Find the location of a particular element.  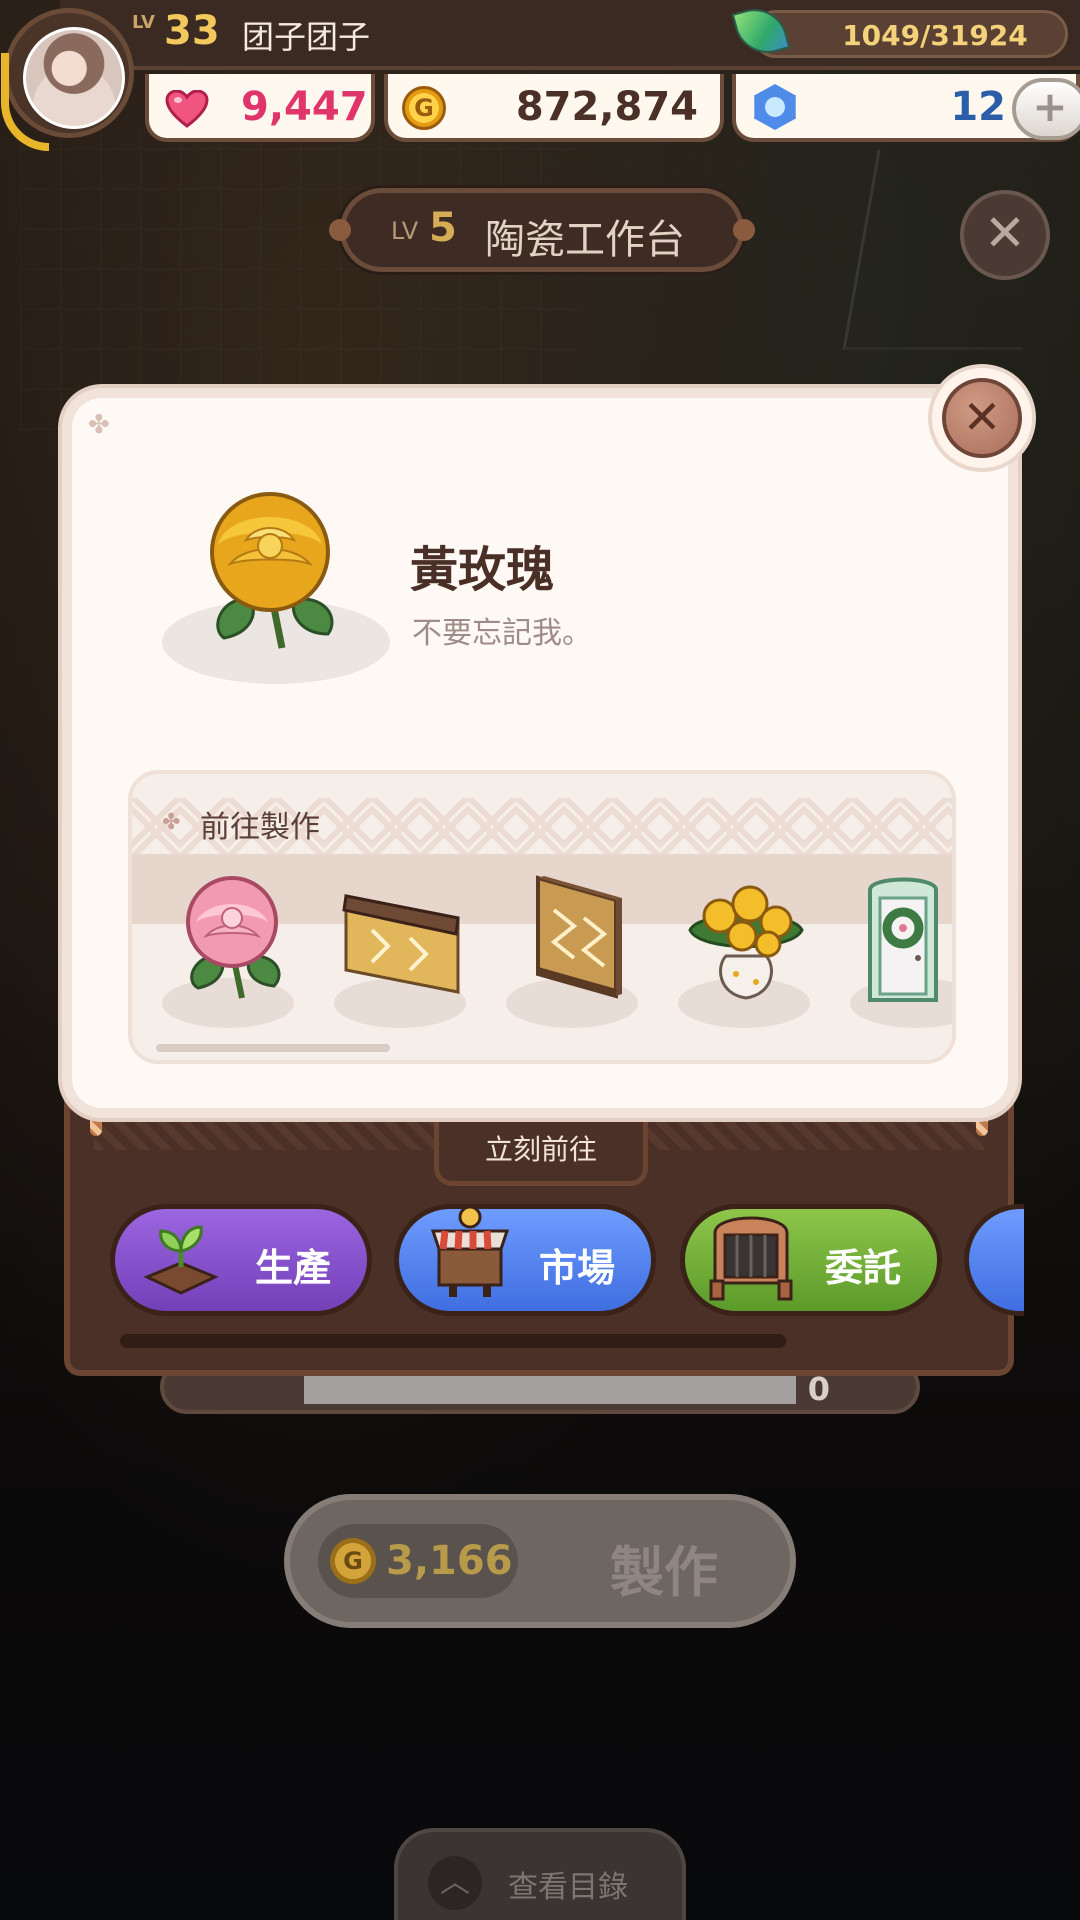

yellow-rose-icon is located at coordinates (272, 570).